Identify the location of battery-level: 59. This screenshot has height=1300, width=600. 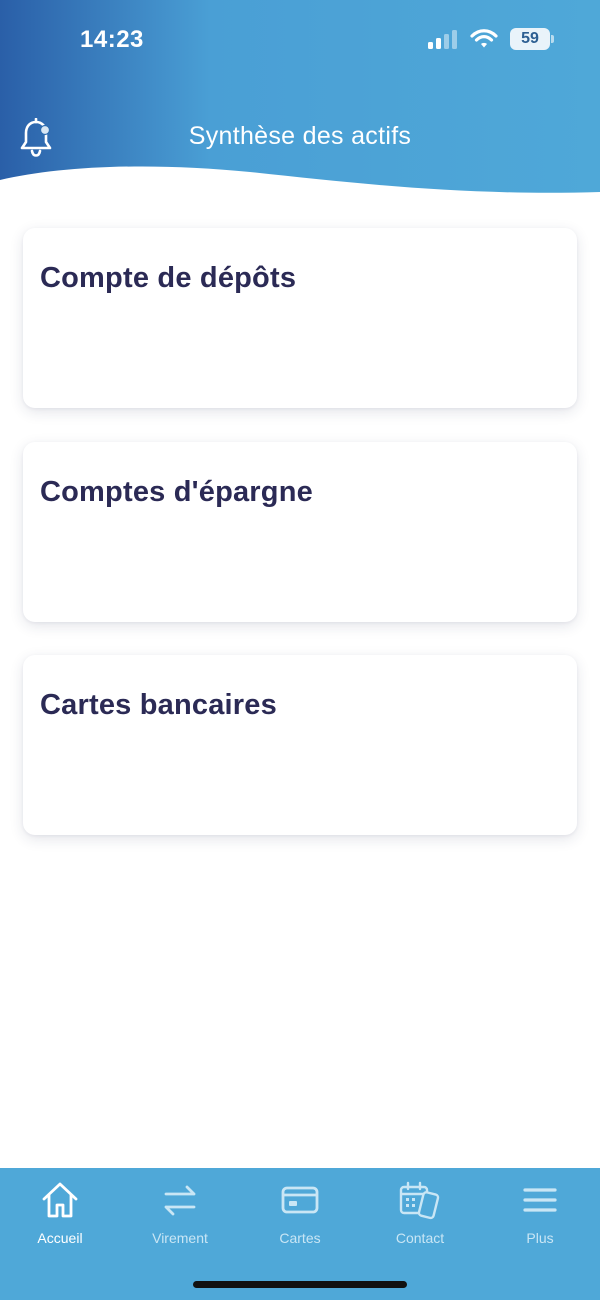
(530, 38).